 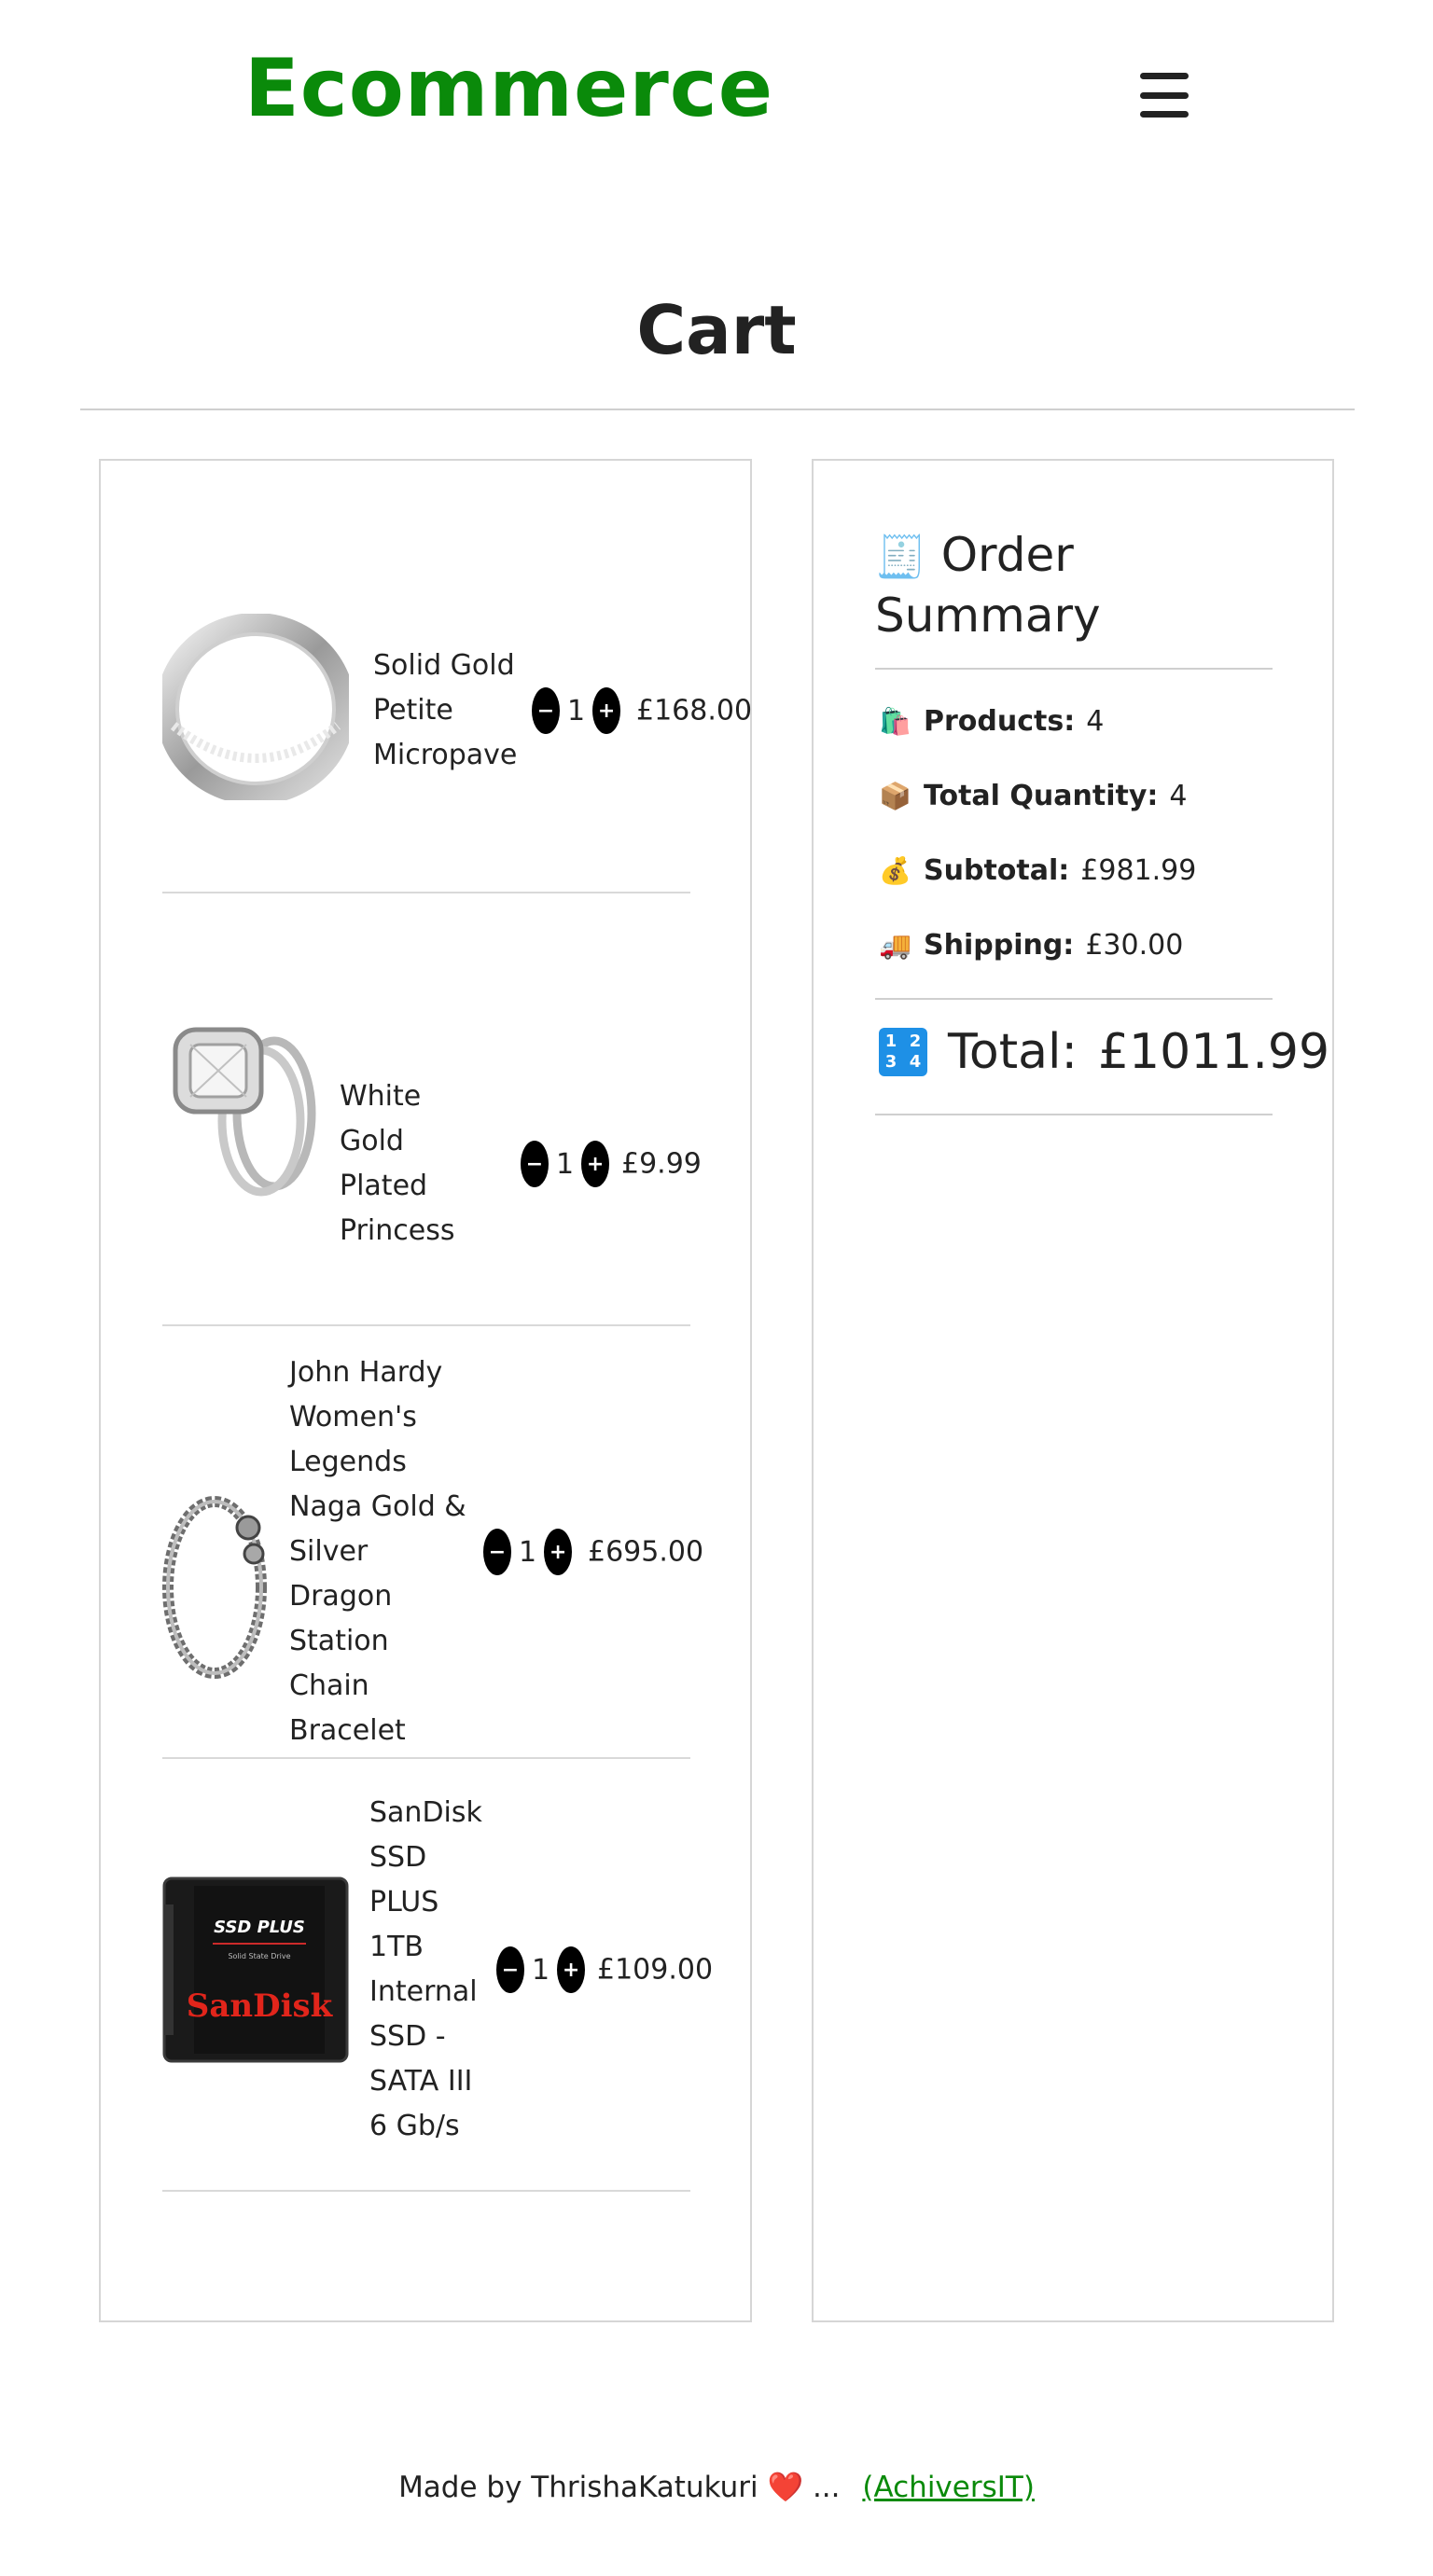 What do you see at coordinates (662, 1164) in the screenshot?
I see `cart-item-price: £9.99` at bounding box center [662, 1164].